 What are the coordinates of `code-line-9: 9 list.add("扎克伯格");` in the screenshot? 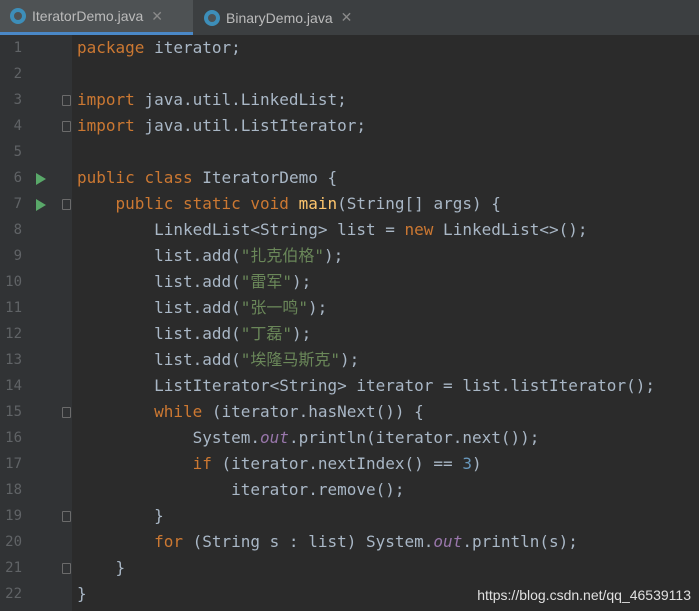 It's located at (349, 256).